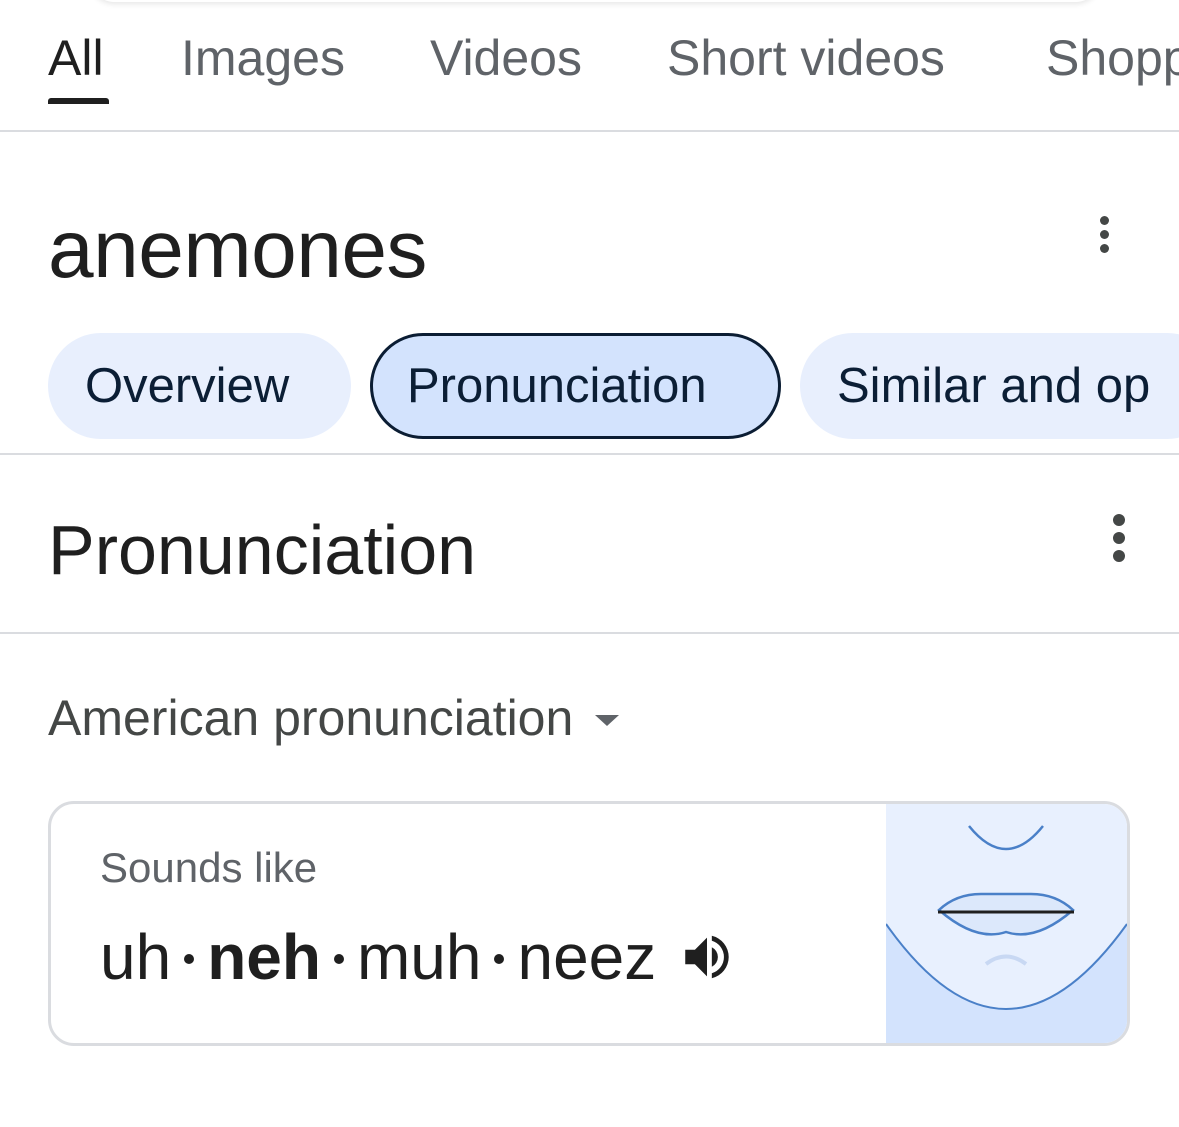 The height and width of the screenshot is (1127, 1179). I want to click on tab-images: Images, so click(263, 58).